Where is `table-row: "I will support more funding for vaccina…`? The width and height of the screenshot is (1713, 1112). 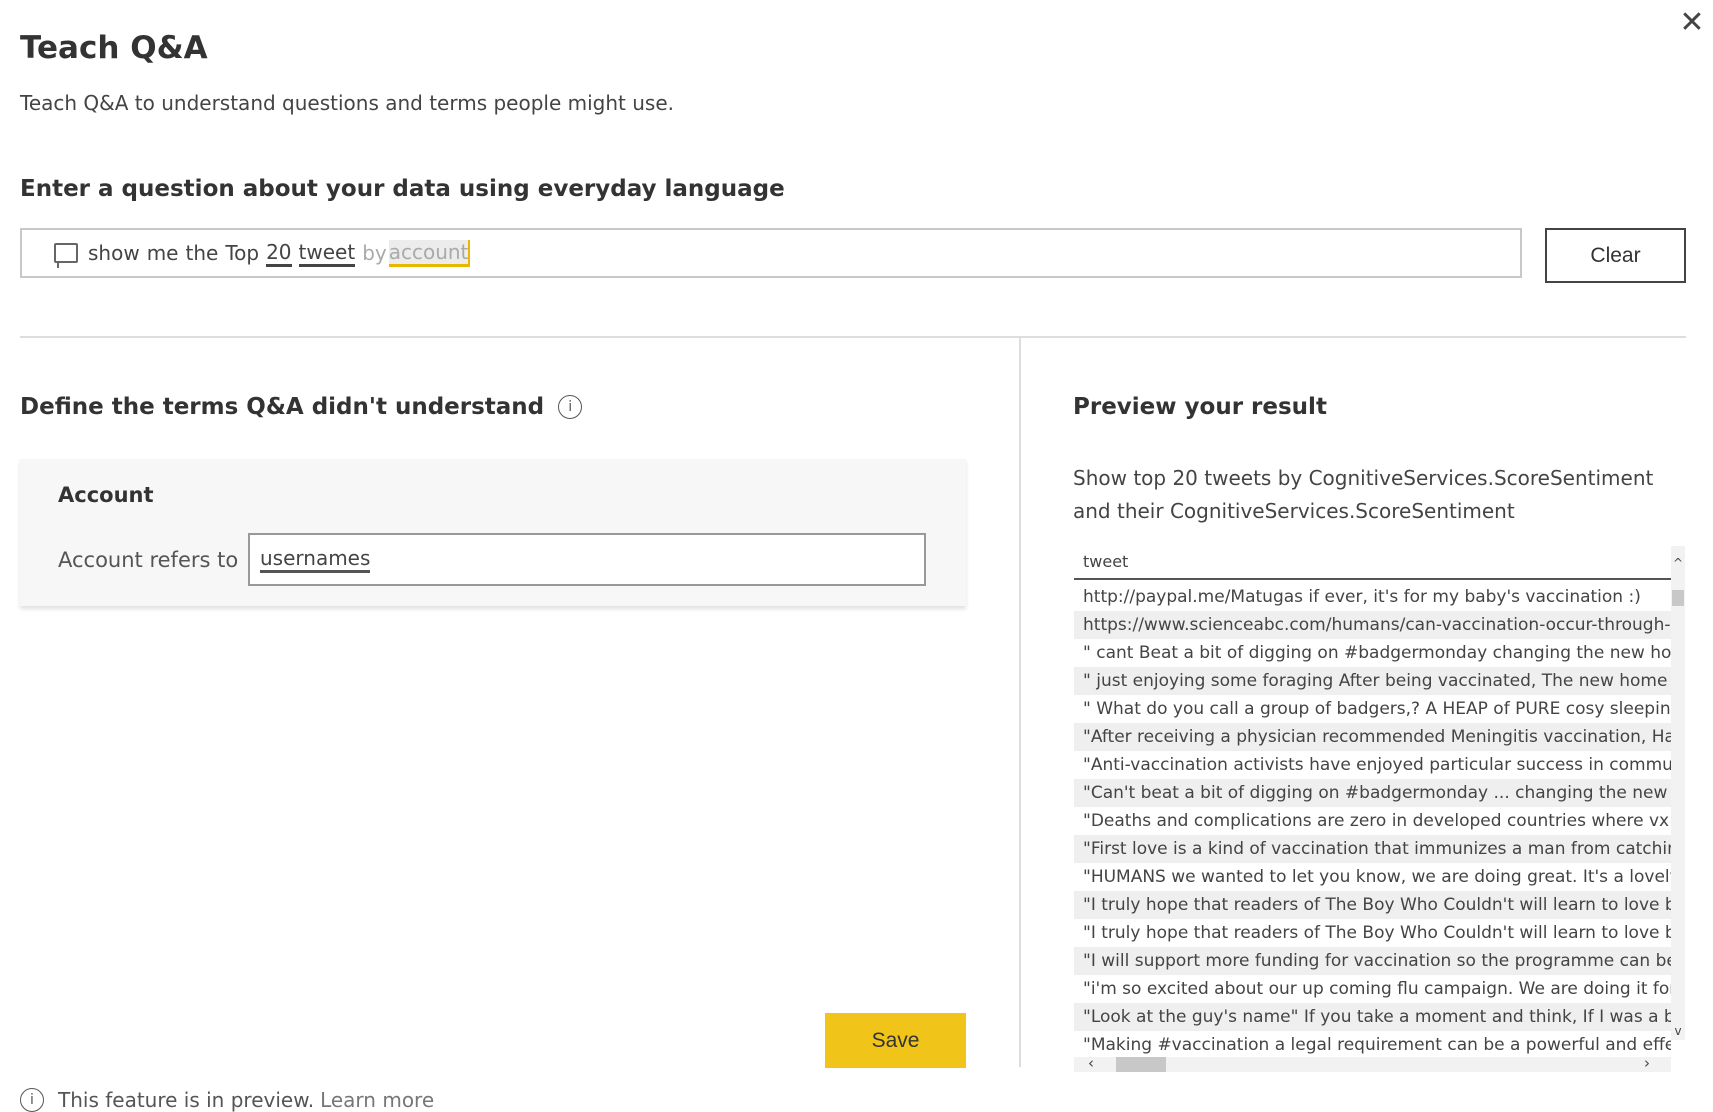 table-row: "I will support more funding for vaccina… is located at coordinates (1372, 961).